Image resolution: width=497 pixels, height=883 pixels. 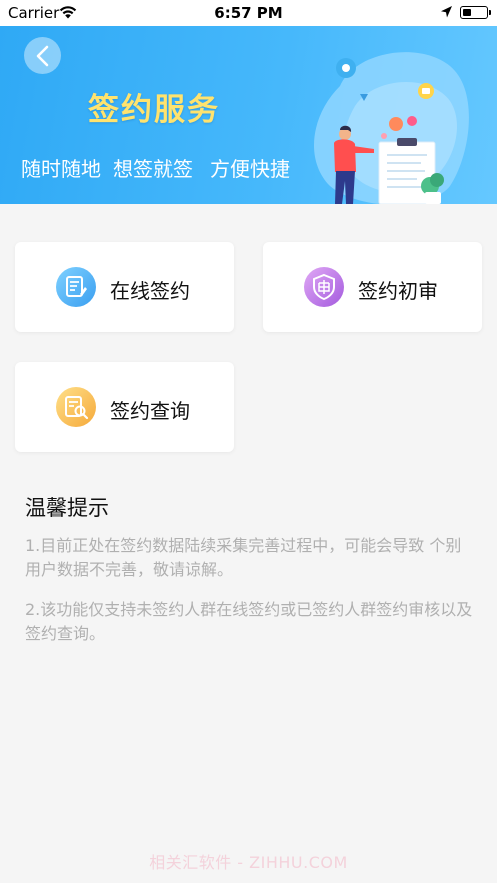 I want to click on location-arrow-icon, so click(x=446, y=12).